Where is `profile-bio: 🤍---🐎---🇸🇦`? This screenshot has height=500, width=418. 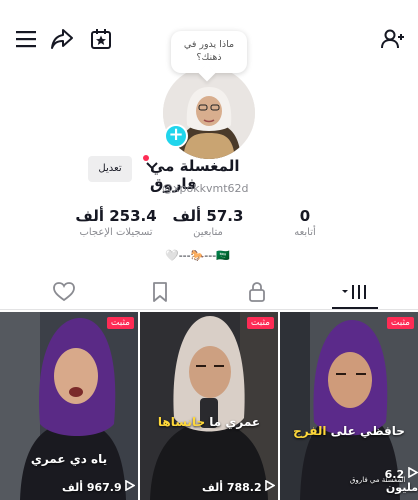 profile-bio: 🤍---🐎---🇸🇦 is located at coordinates (197, 255).